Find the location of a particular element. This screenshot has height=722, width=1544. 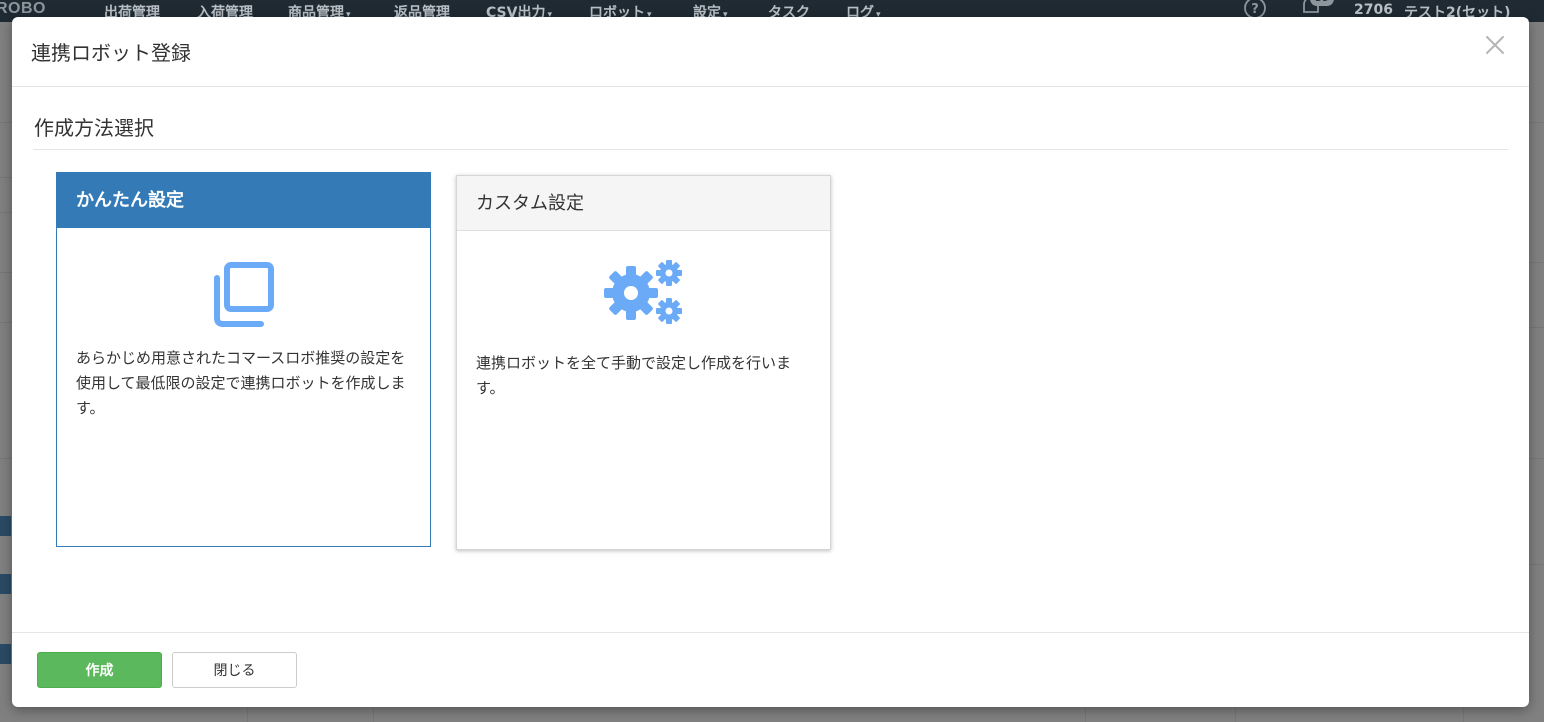

app-logo: ROBO is located at coordinates (23, 8).